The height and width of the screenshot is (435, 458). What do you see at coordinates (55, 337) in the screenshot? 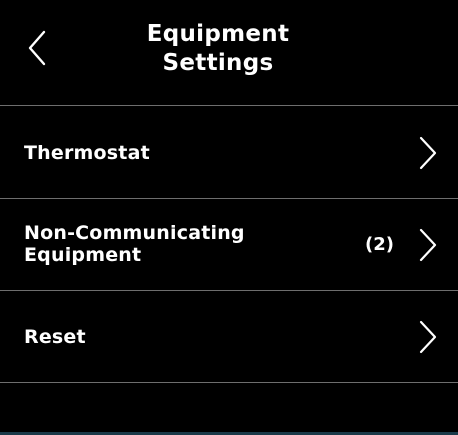
I see `menu-item-label: Reset` at bounding box center [55, 337].